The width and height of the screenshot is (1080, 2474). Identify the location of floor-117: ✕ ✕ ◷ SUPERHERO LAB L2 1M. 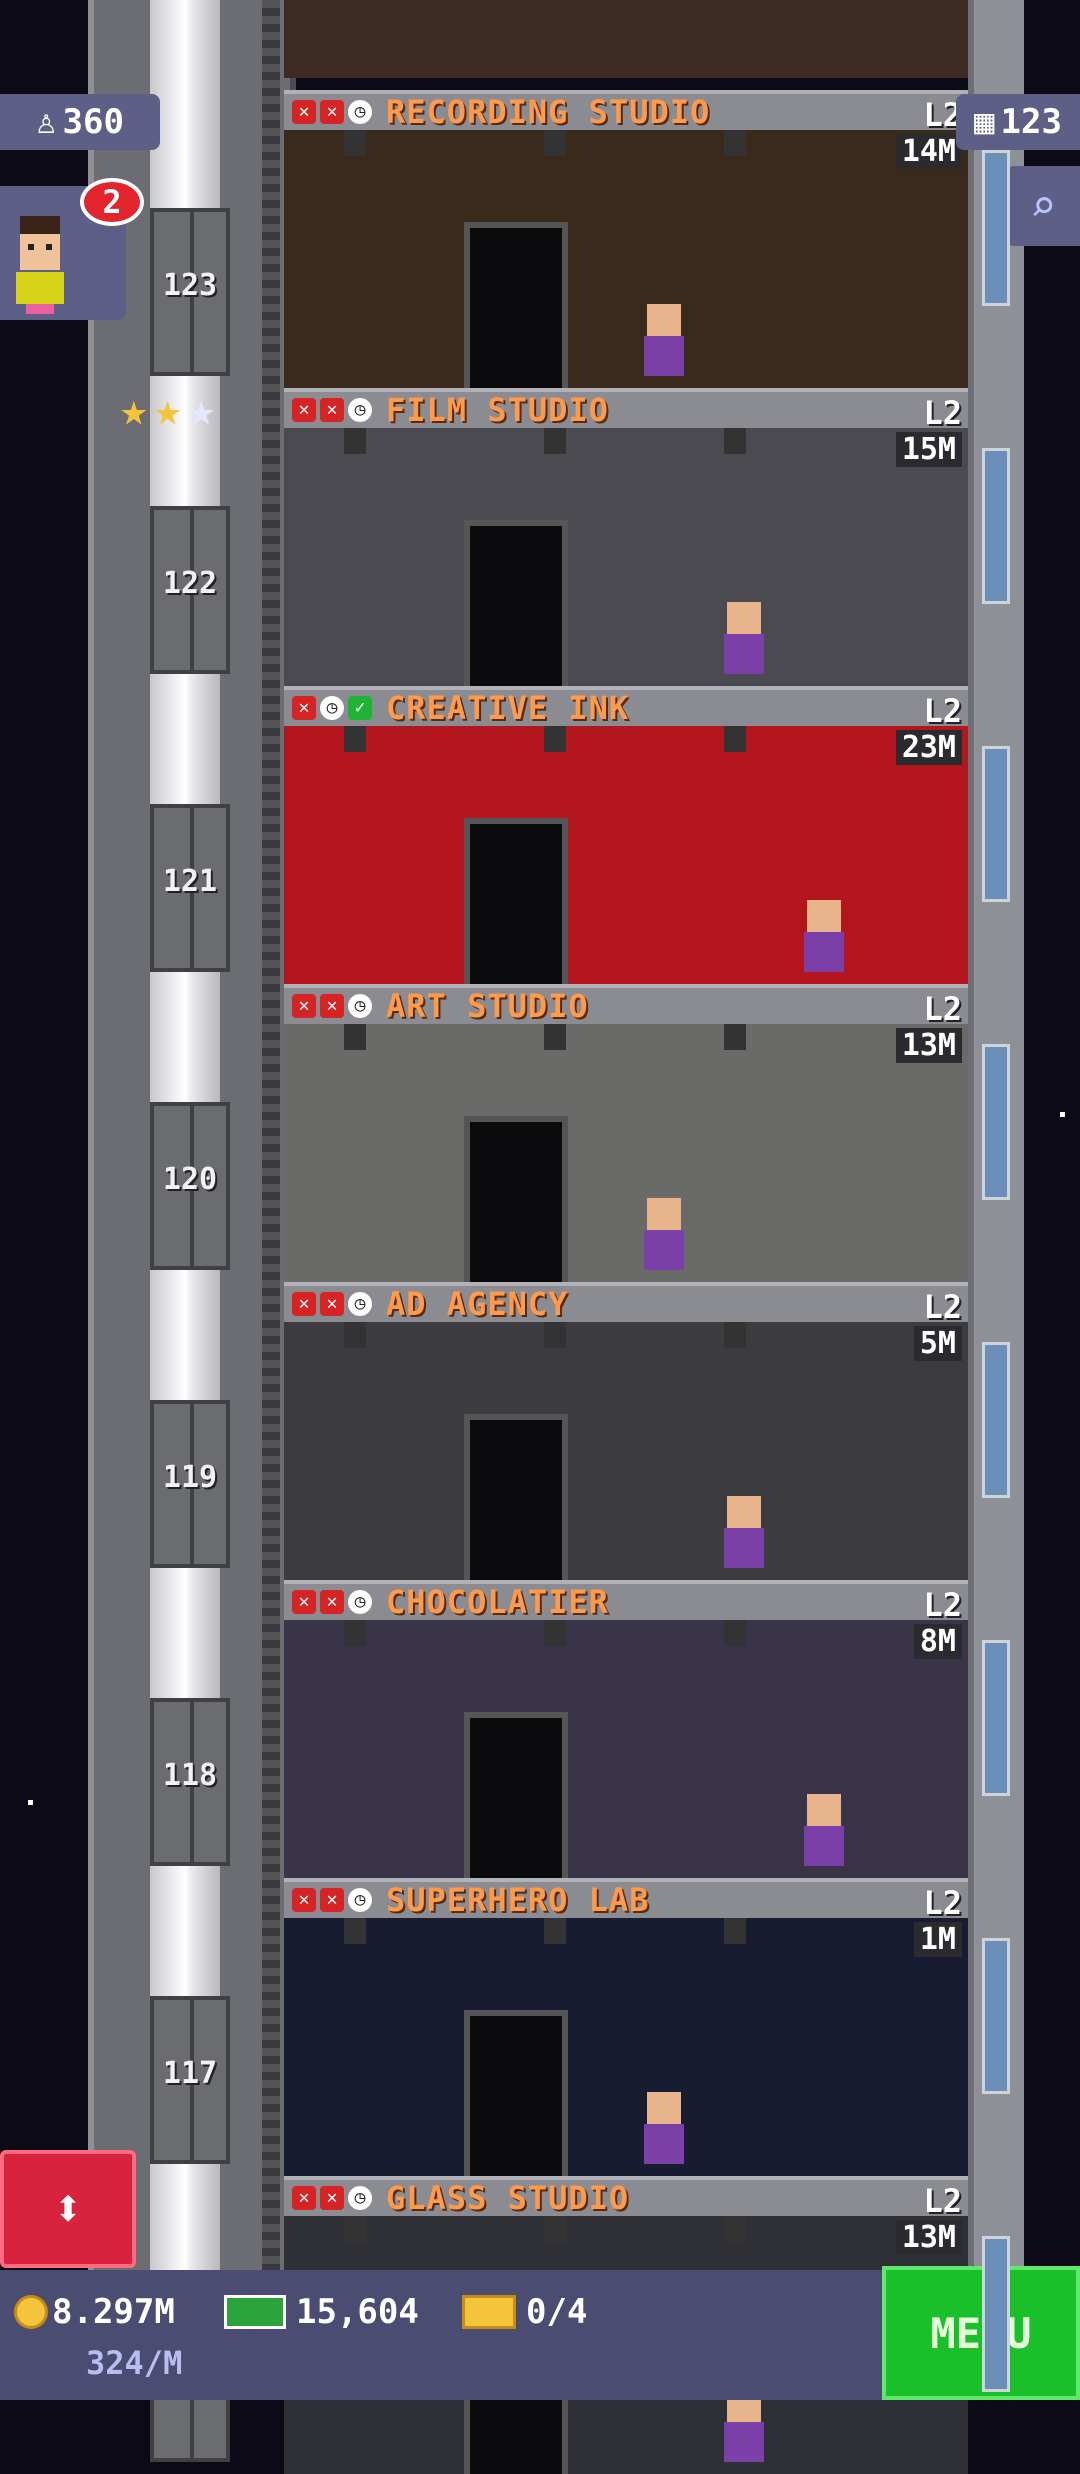
(626, 2027).